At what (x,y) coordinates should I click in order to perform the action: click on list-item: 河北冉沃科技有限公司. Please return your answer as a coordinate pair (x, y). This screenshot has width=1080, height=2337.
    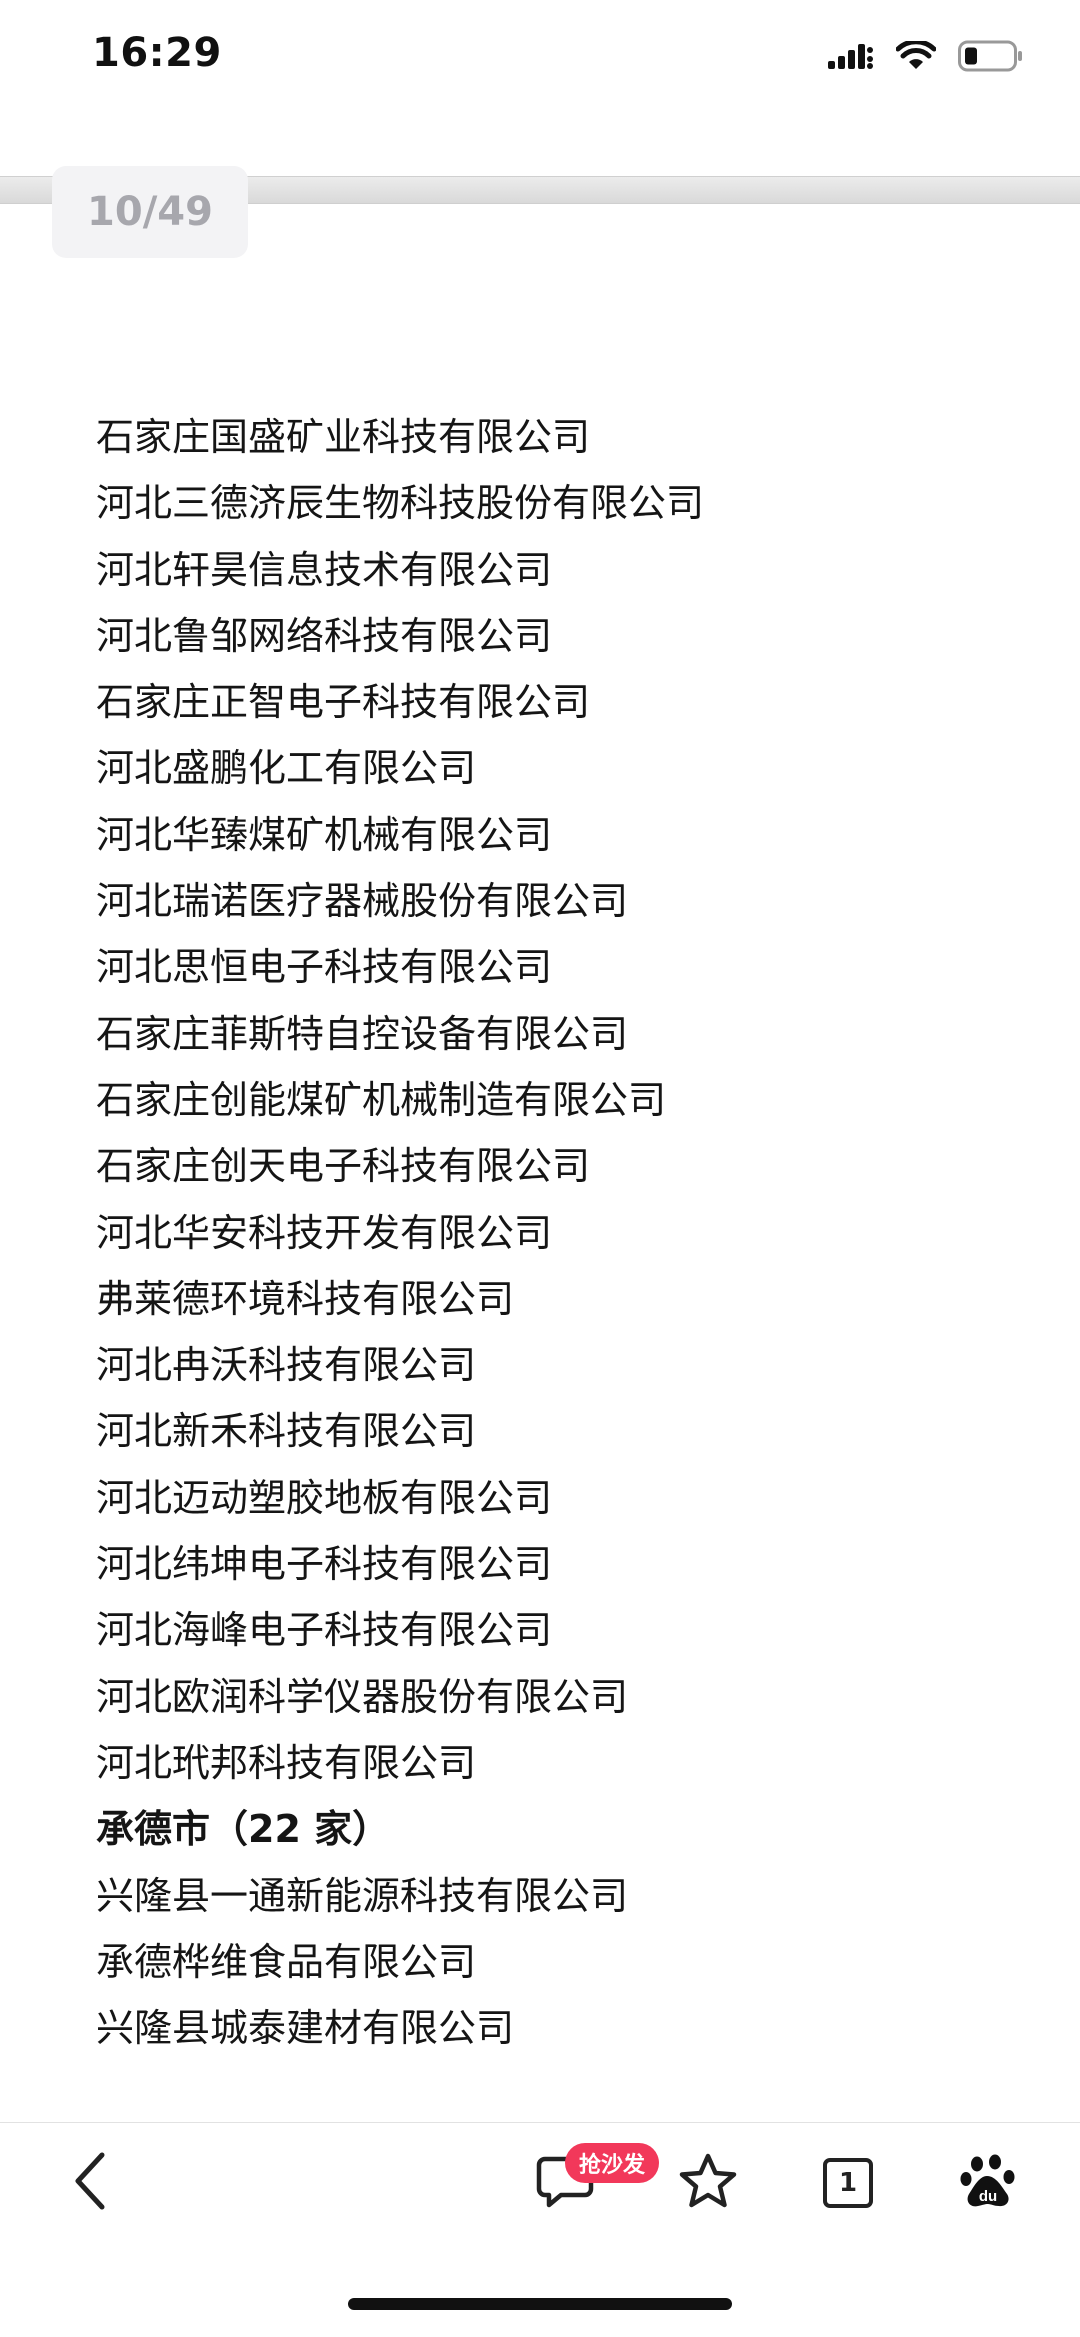
    Looking at the image, I should click on (286, 1365).